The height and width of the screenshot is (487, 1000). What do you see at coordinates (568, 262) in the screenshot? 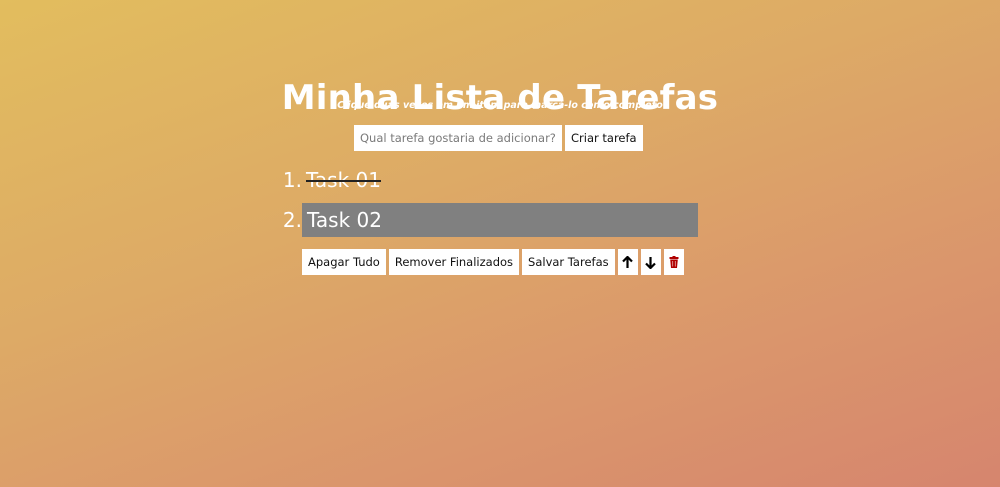
I see `save-tasks-button: Salvar Tarefas` at bounding box center [568, 262].